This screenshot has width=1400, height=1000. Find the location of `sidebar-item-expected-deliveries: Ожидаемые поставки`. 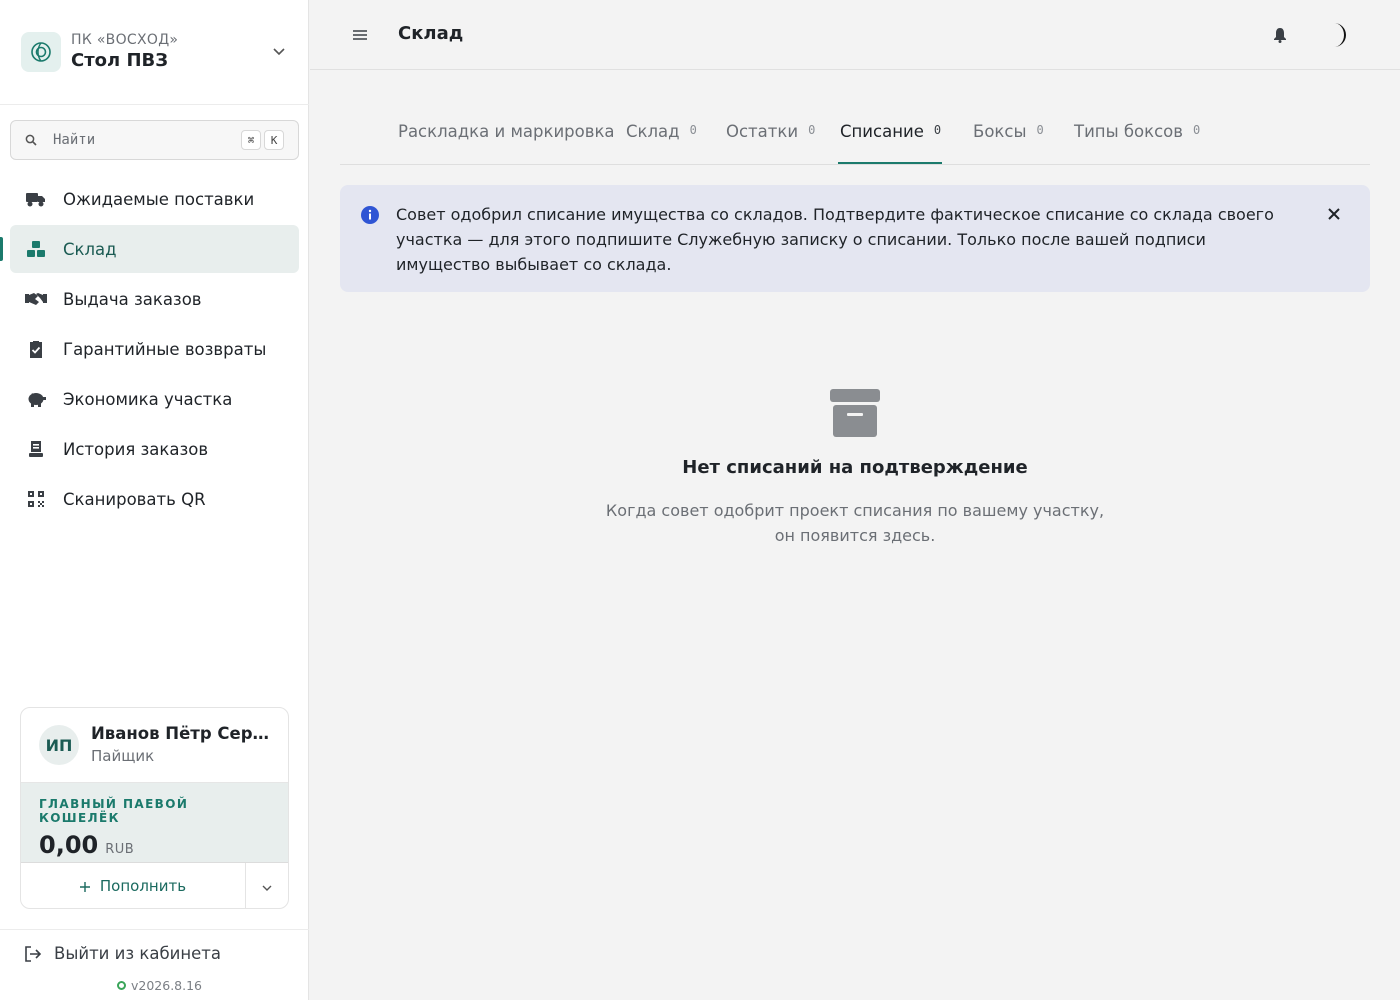

sidebar-item-expected-deliveries: Ожидаемые поставки is located at coordinates (154, 199).